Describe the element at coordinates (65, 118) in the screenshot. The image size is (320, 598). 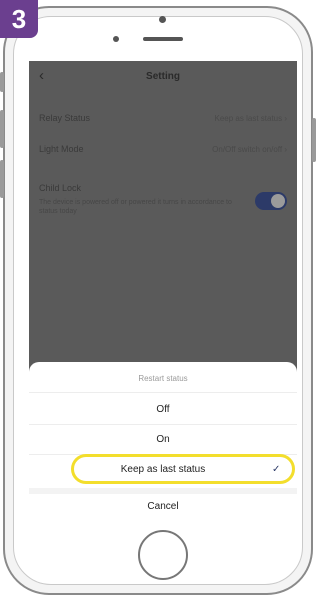
I see `relay-status-label: Relay Status` at that location.